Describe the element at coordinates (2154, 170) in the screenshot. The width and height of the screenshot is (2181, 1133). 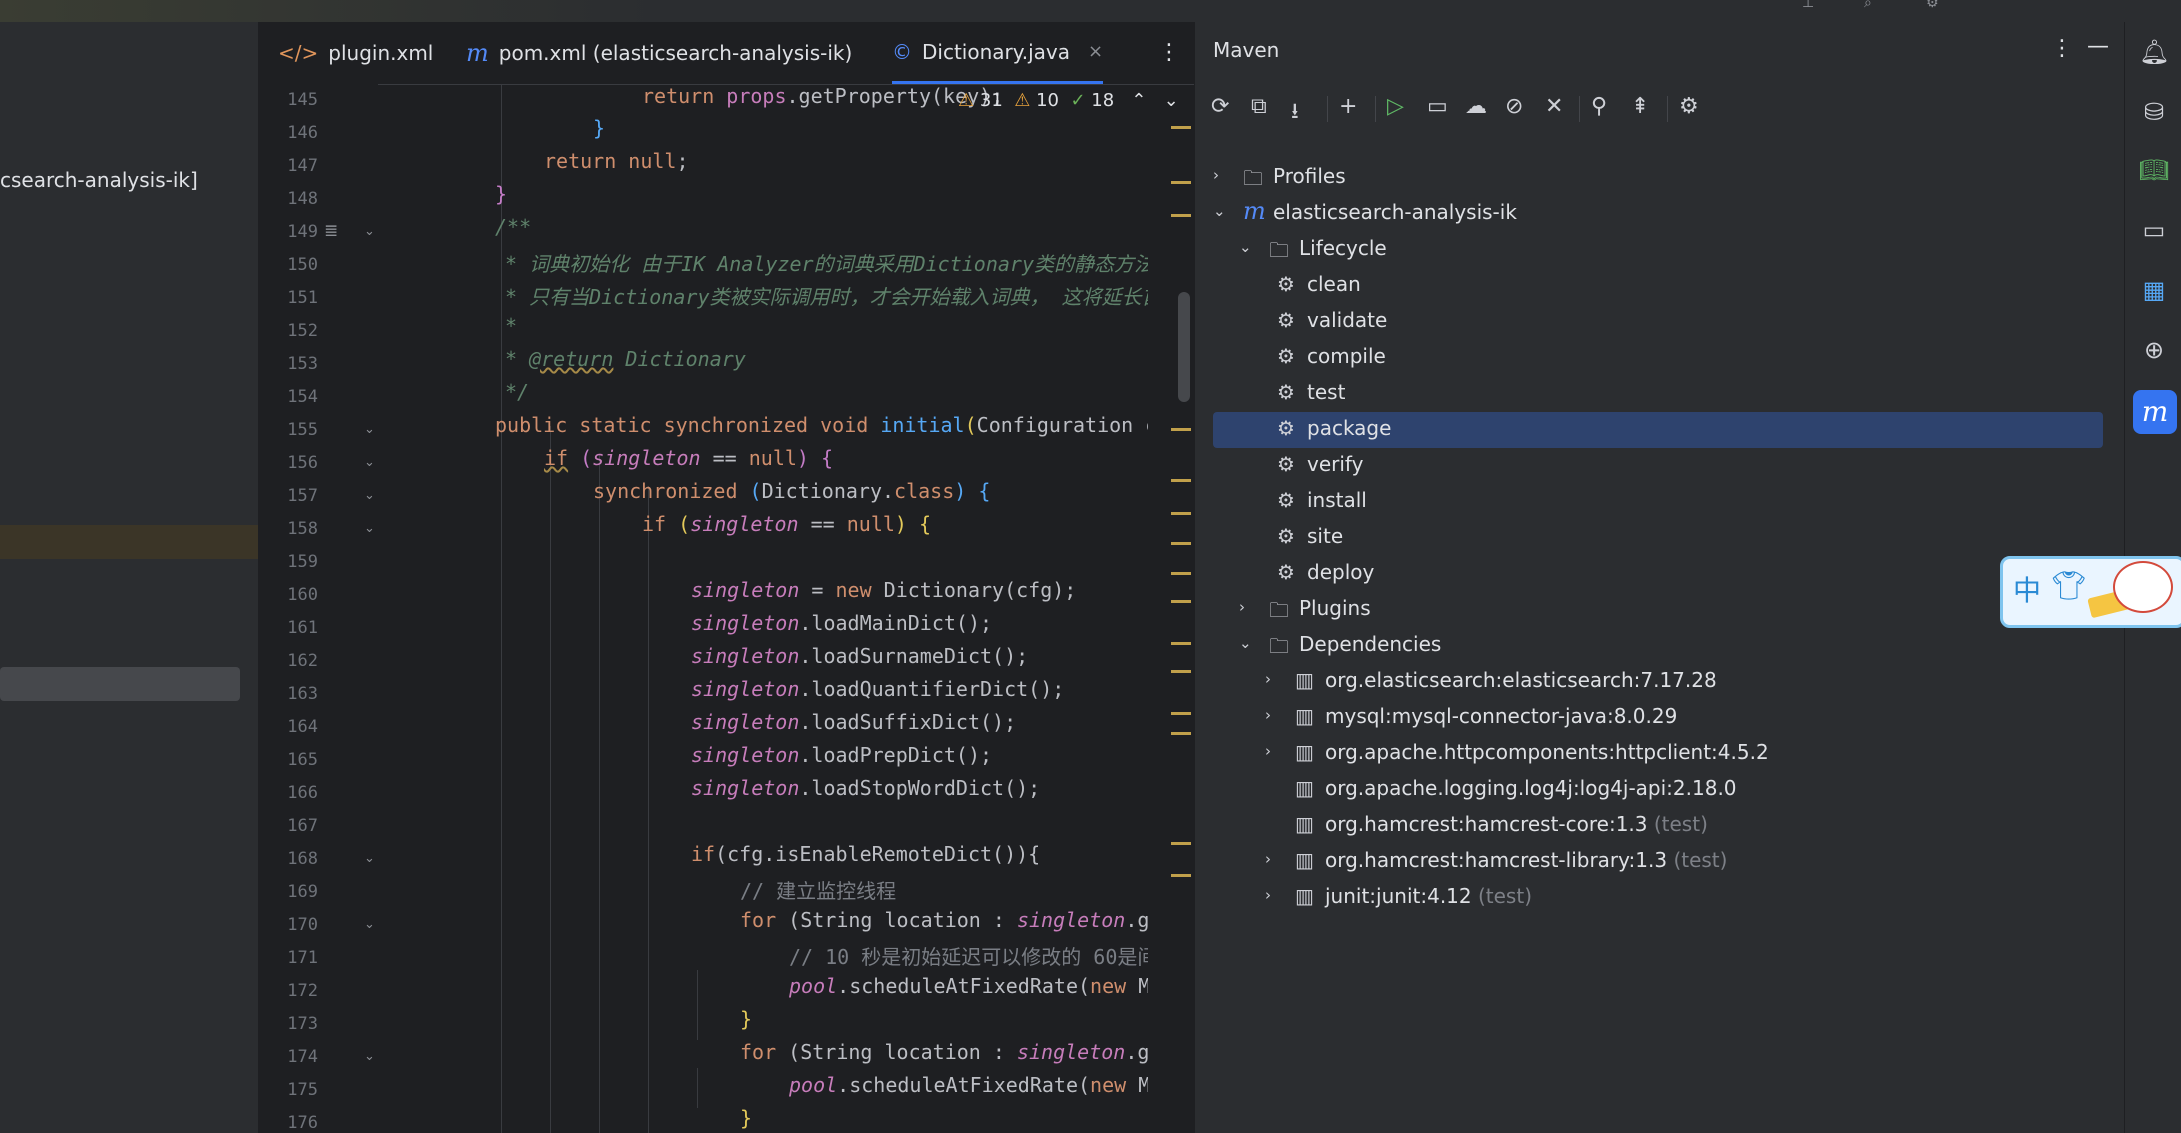
I see `learn-icon: 📖︎` at that location.